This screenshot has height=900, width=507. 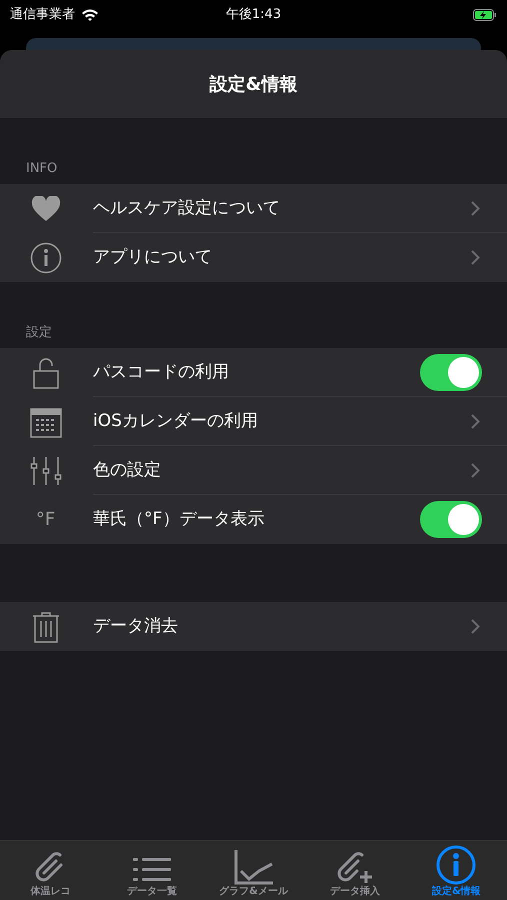 I want to click on tab-item: 設定&情報, so click(x=456, y=870).